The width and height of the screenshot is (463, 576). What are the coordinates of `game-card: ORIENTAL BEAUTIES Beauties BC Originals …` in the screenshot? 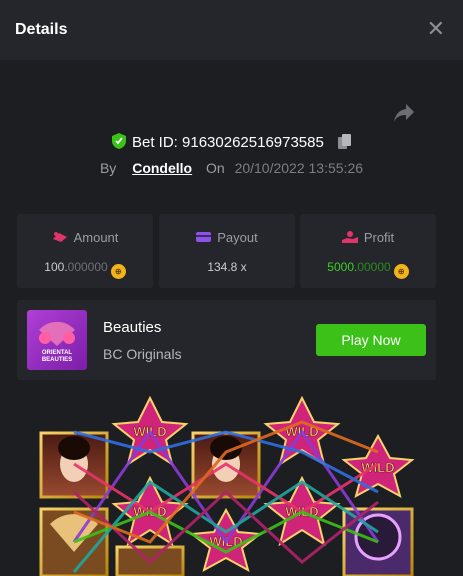 It's located at (226, 340).